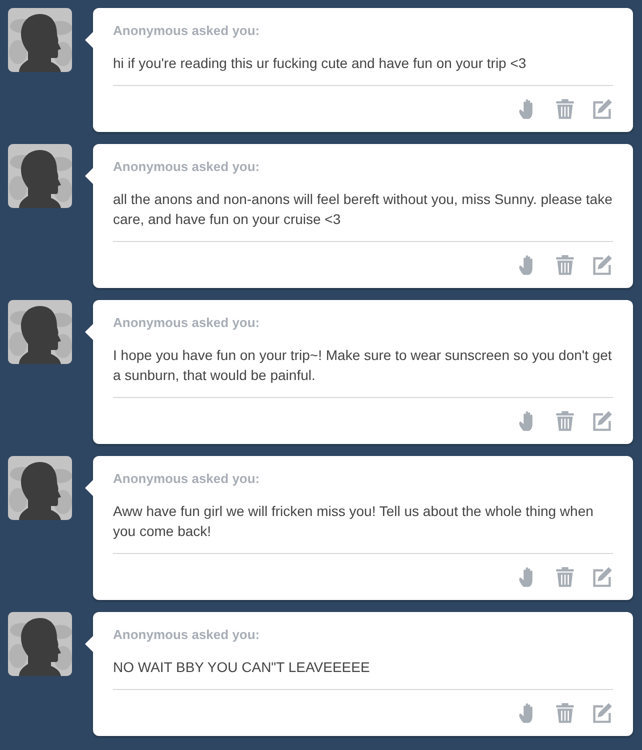  I want to click on question-text: all the anons and non-anons will feel bereft without you, miss Sunny. please take care, and have fun on your cruise <3, so click(363, 215).